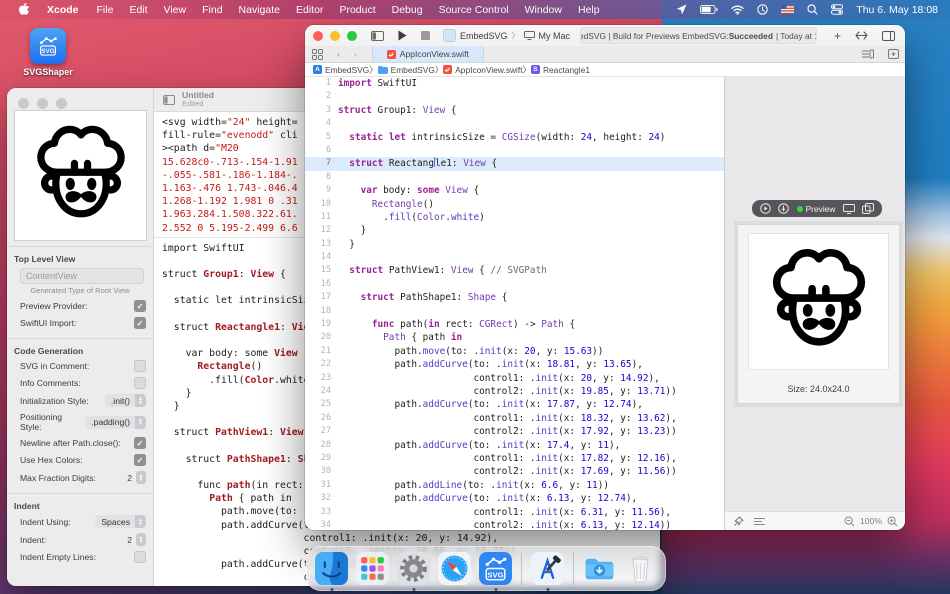 The height and width of the screenshot is (594, 950). What do you see at coordinates (514, 177) in the screenshot?
I see `code-line: 8` at bounding box center [514, 177].